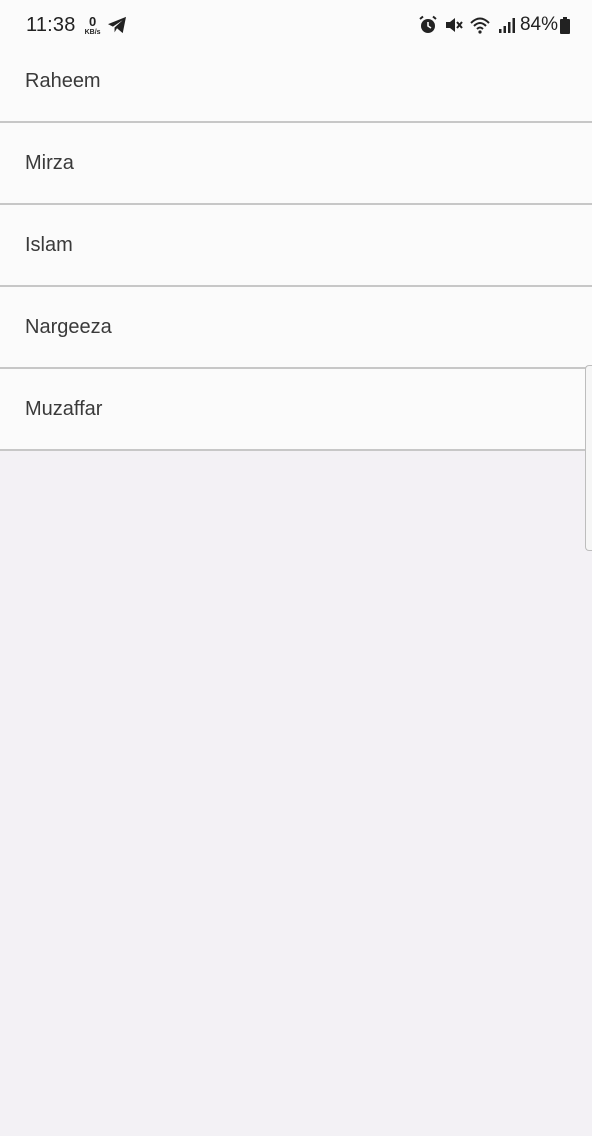 The width and height of the screenshot is (592, 1136). Describe the element at coordinates (63, 80) in the screenshot. I see `list-item-label: Raheem` at that location.